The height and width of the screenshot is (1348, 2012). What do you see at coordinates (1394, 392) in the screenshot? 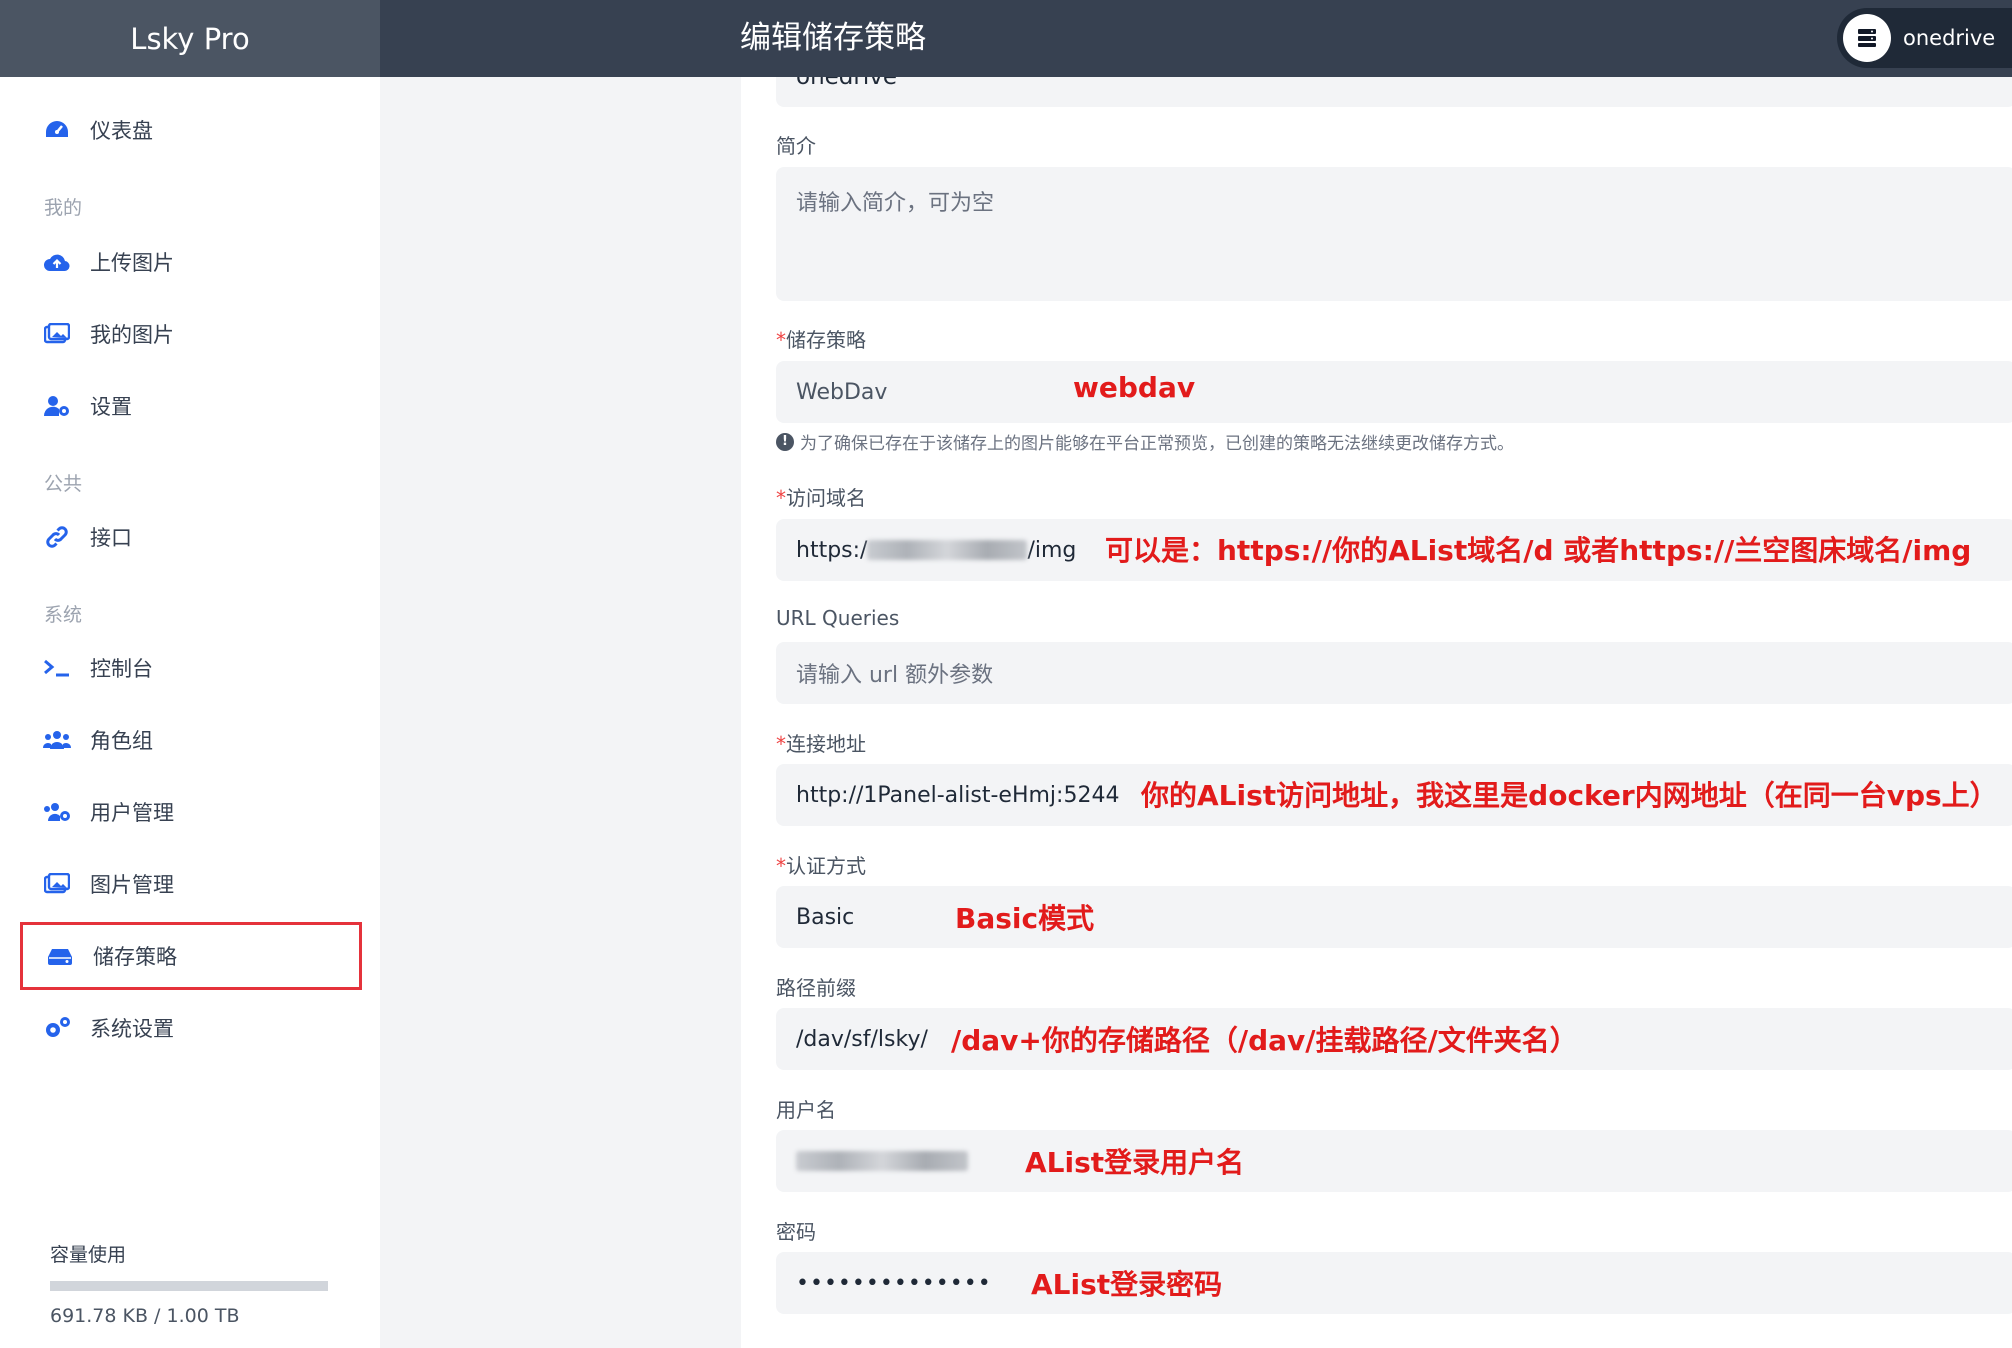
I see `strategy-select: WebDav` at bounding box center [1394, 392].